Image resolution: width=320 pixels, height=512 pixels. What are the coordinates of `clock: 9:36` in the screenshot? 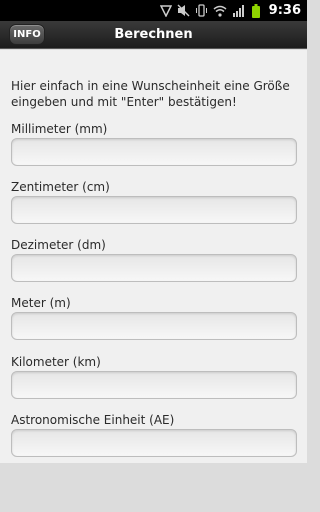 It's located at (284, 10).